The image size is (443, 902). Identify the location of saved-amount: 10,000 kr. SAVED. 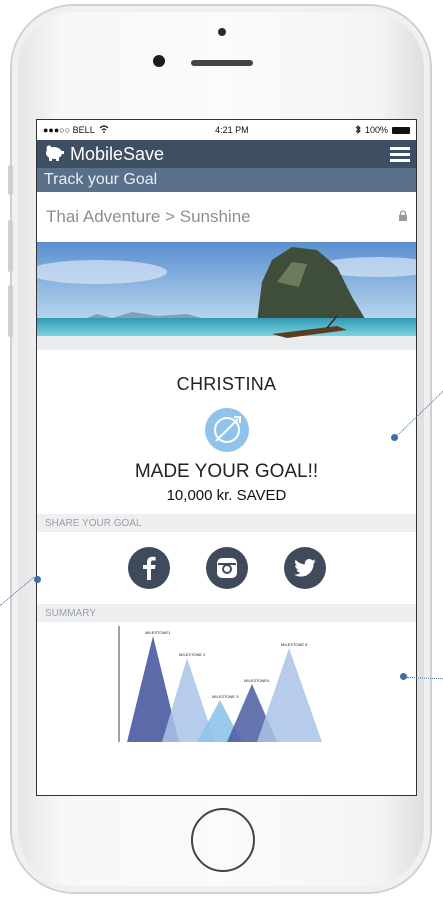
(226, 495).